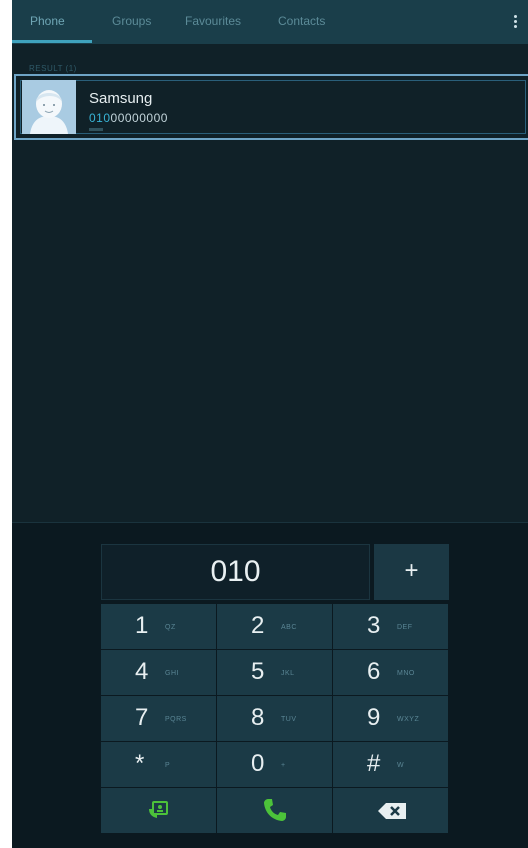  What do you see at coordinates (274, 672) in the screenshot?
I see `key-5: 5 JKL` at bounding box center [274, 672].